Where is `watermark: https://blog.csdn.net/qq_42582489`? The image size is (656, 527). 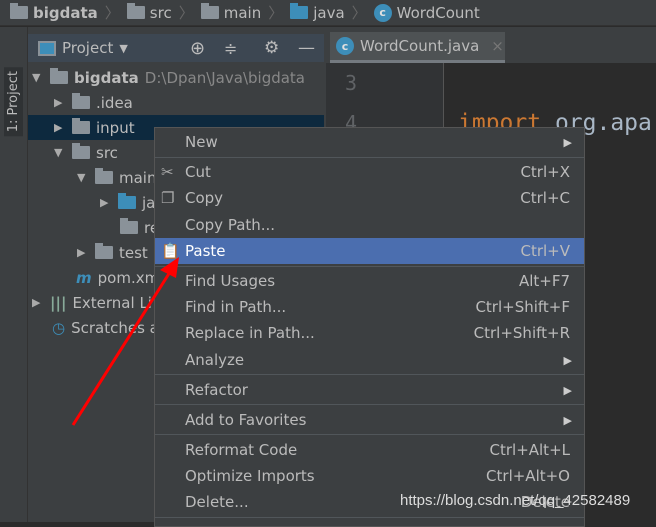 watermark: https://blog.csdn.net/qq_42582489 is located at coordinates (515, 500).